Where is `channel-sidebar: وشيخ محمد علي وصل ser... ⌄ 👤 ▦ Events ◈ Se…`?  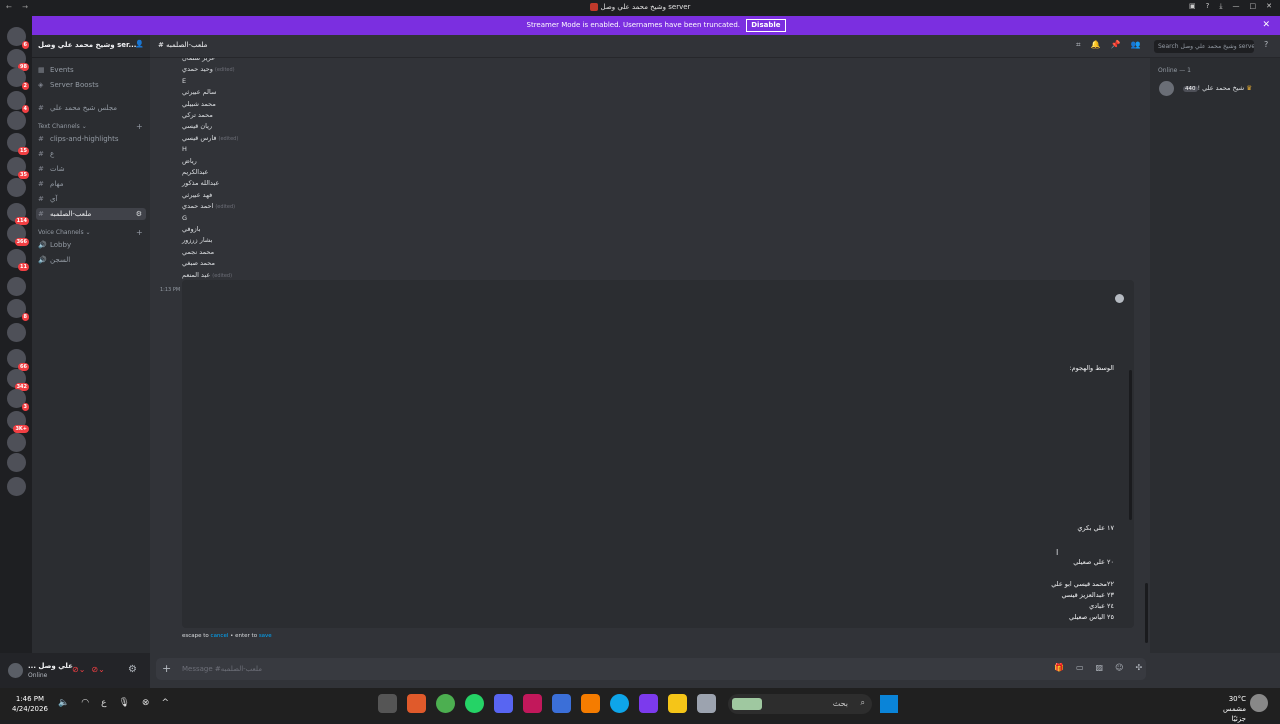 channel-sidebar: وشيخ محمد علي وصل ser... ⌄ 👤 ▦ Events ◈ Se… is located at coordinates (91, 344).